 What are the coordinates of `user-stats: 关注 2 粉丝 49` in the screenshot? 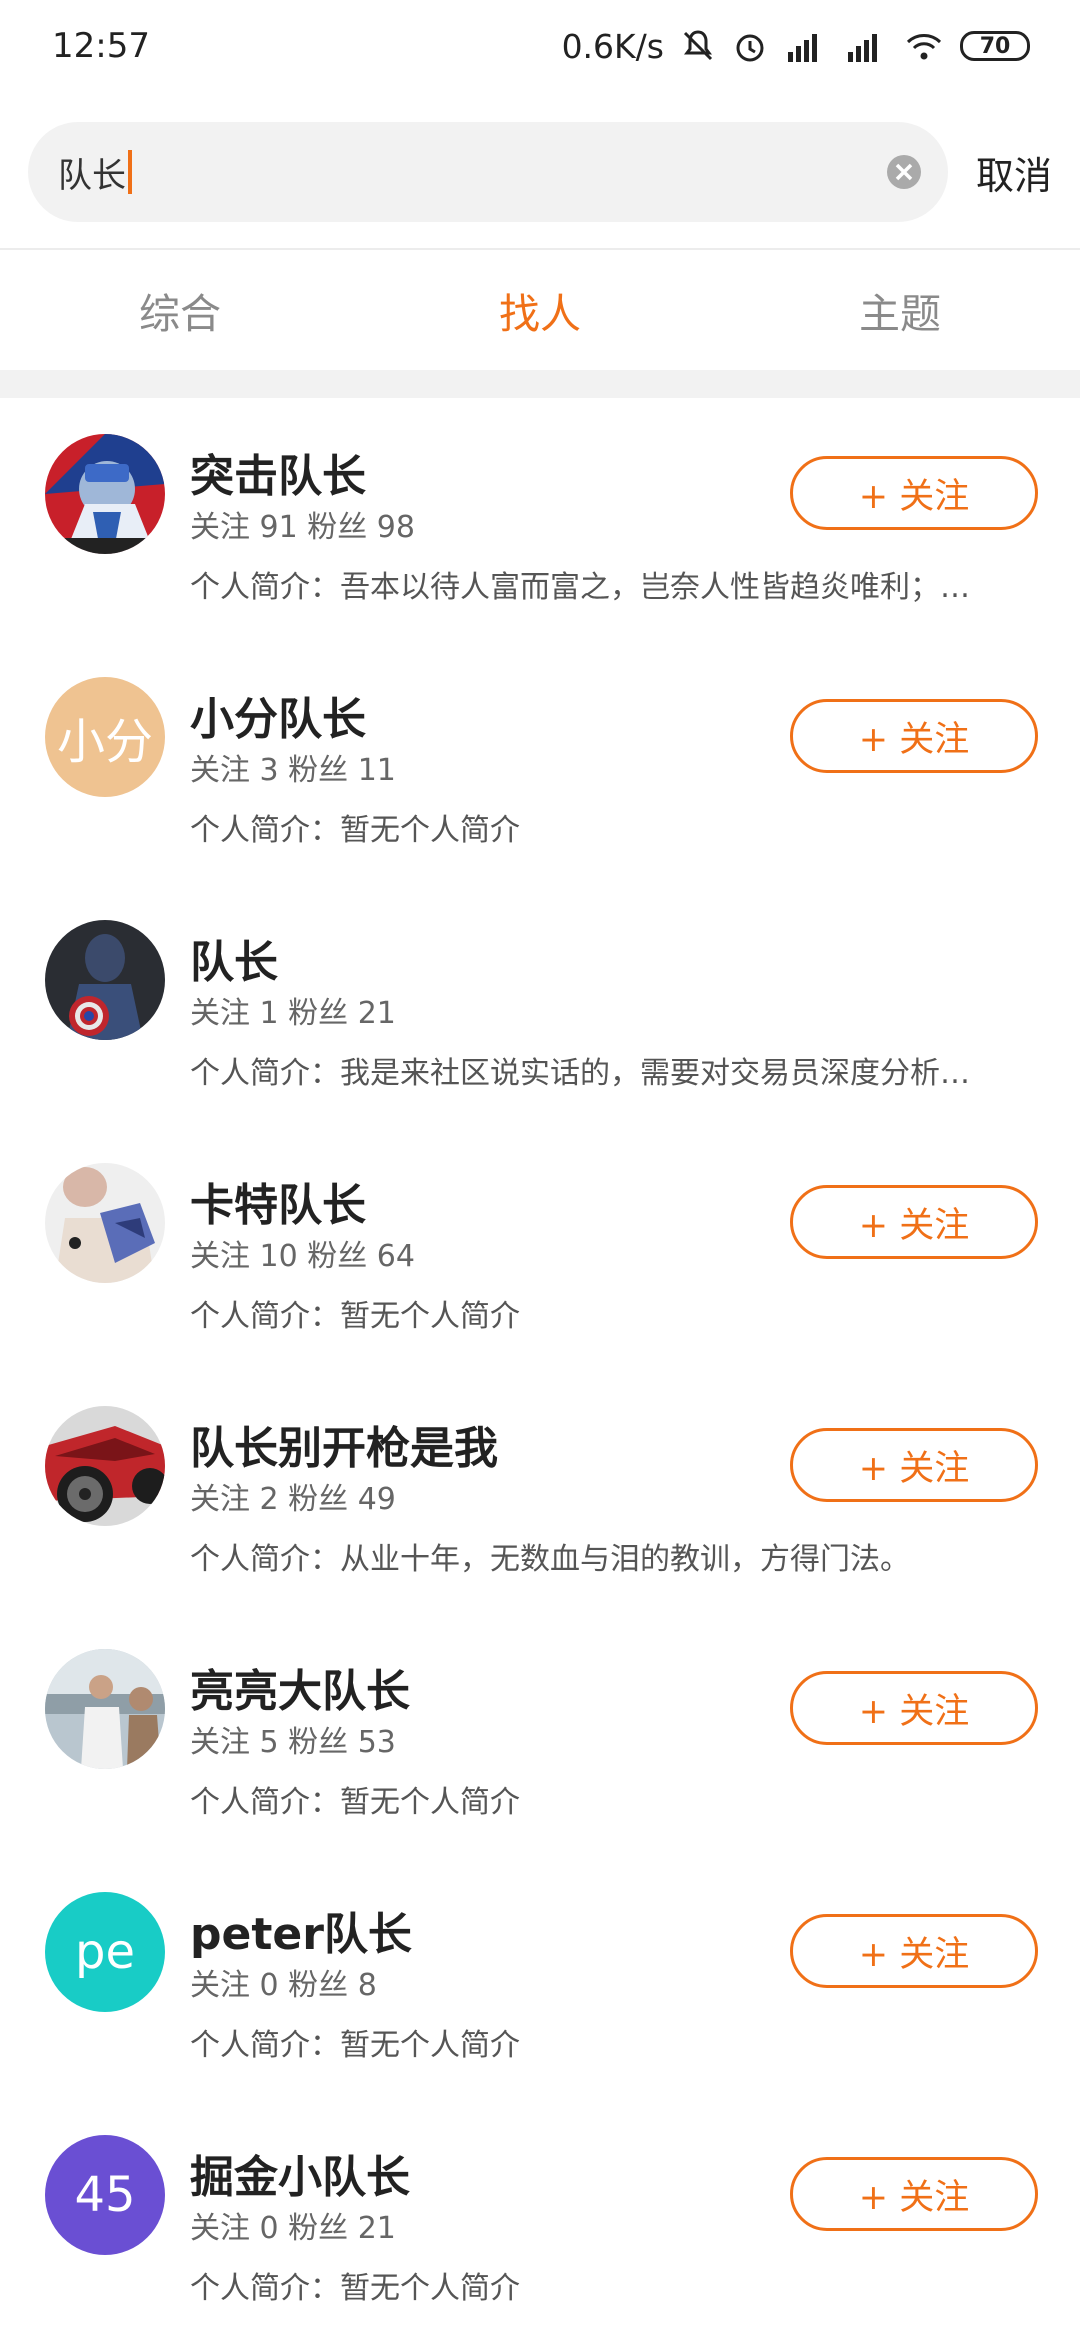 It's located at (293, 1499).